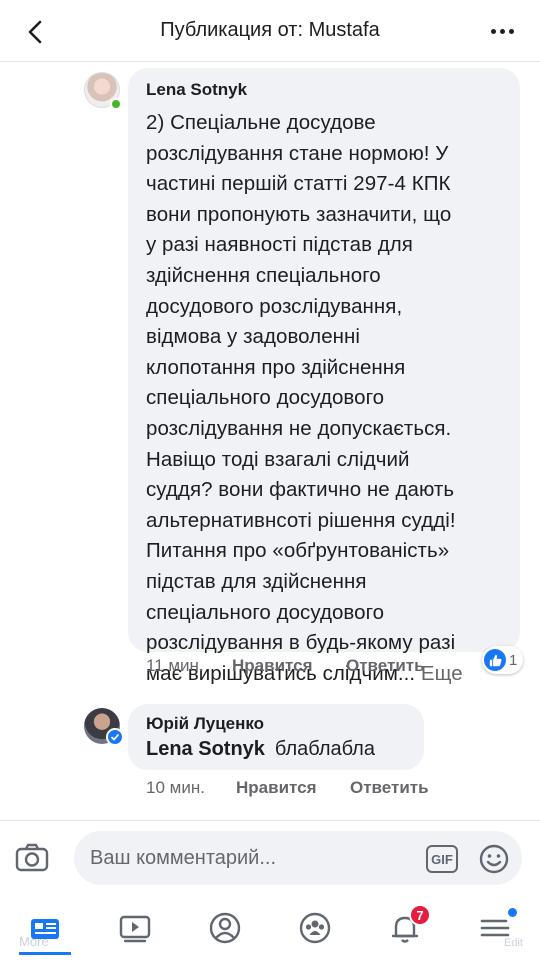  Describe the element at coordinates (175, 787) in the screenshot. I see `comment-time: 10 мин.` at that location.